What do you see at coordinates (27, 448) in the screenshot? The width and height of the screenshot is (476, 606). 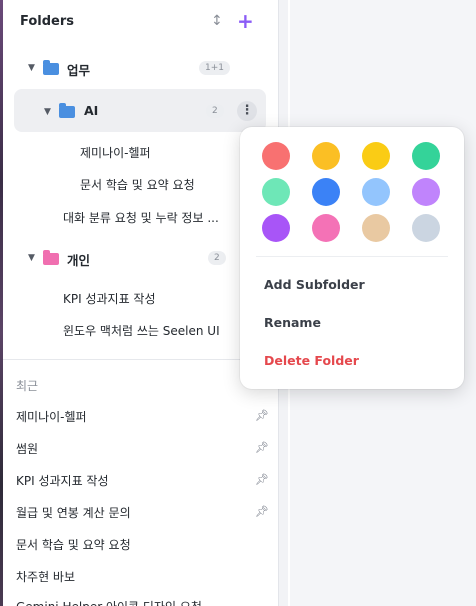 I see `recent-item: 썸원` at bounding box center [27, 448].